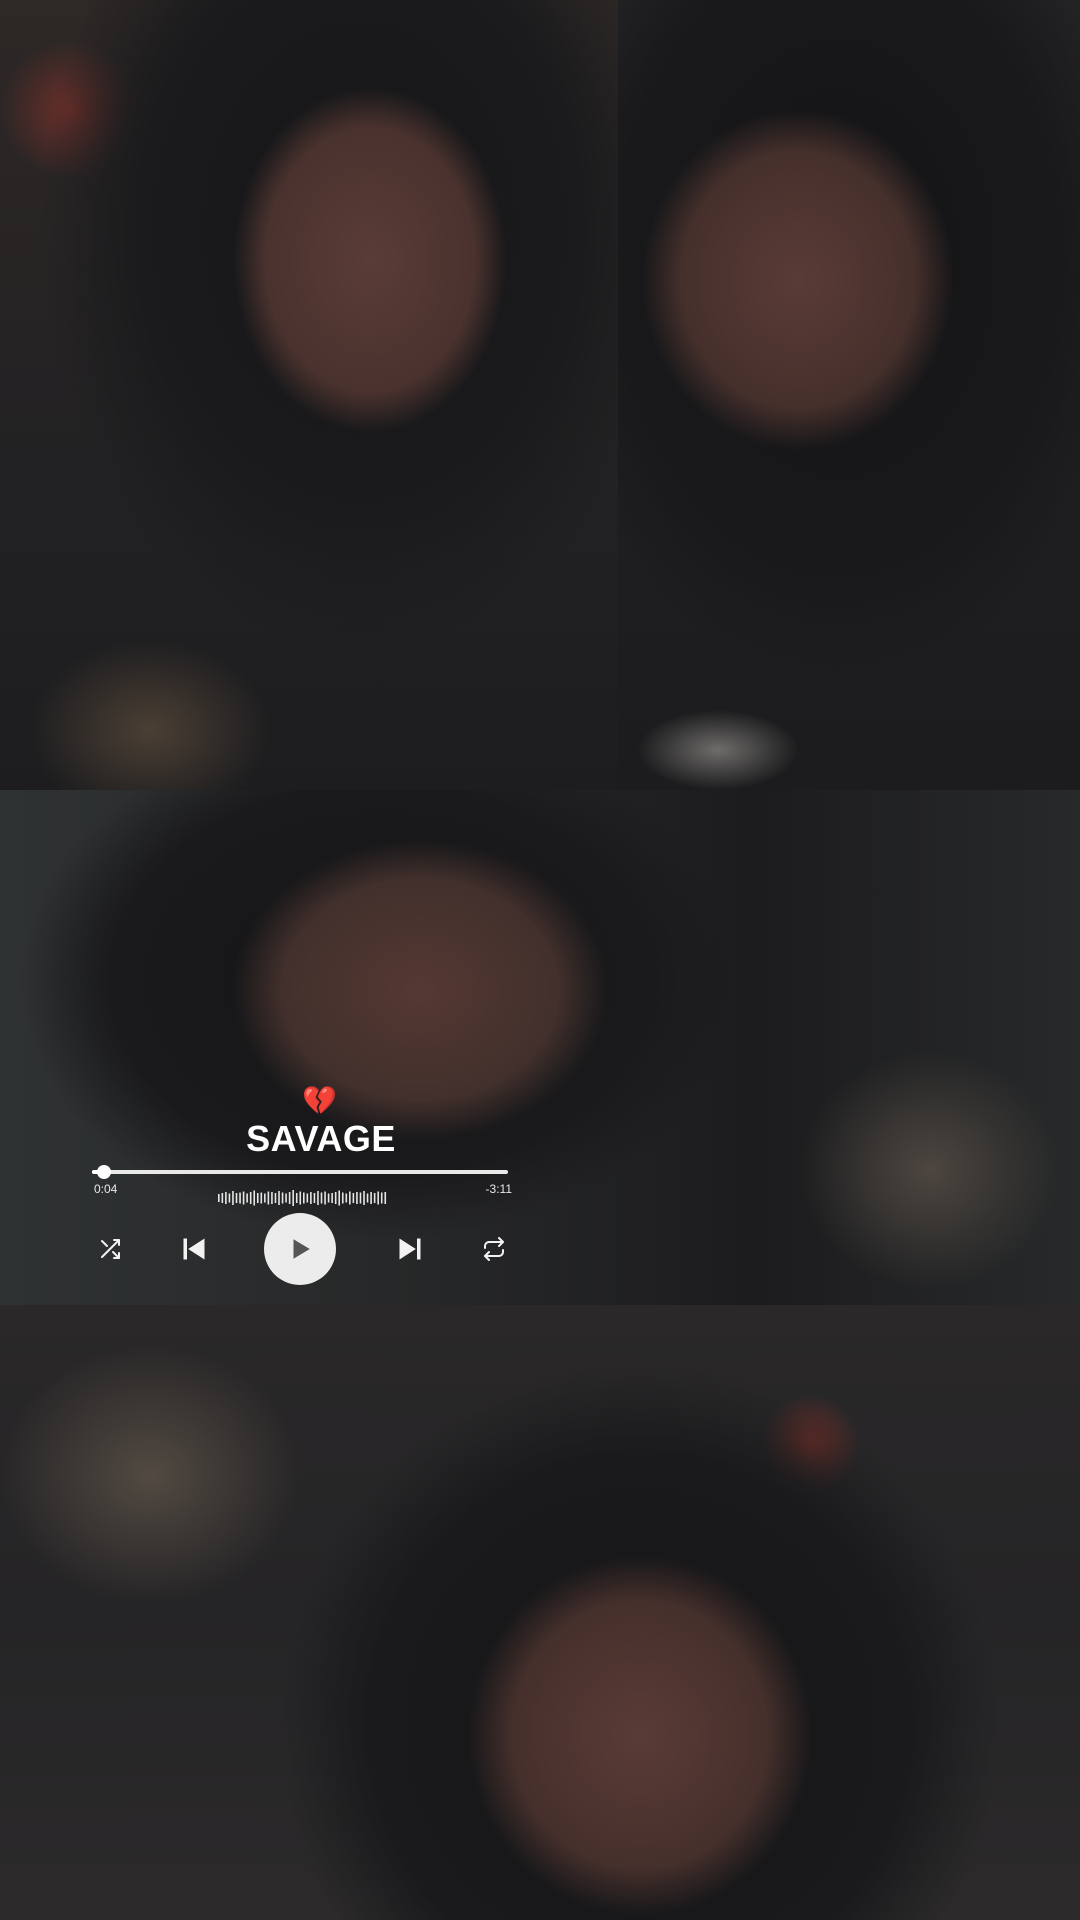 The width and height of the screenshot is (1080, 1920). I want to click on progress-knob, so click(104, 1172).